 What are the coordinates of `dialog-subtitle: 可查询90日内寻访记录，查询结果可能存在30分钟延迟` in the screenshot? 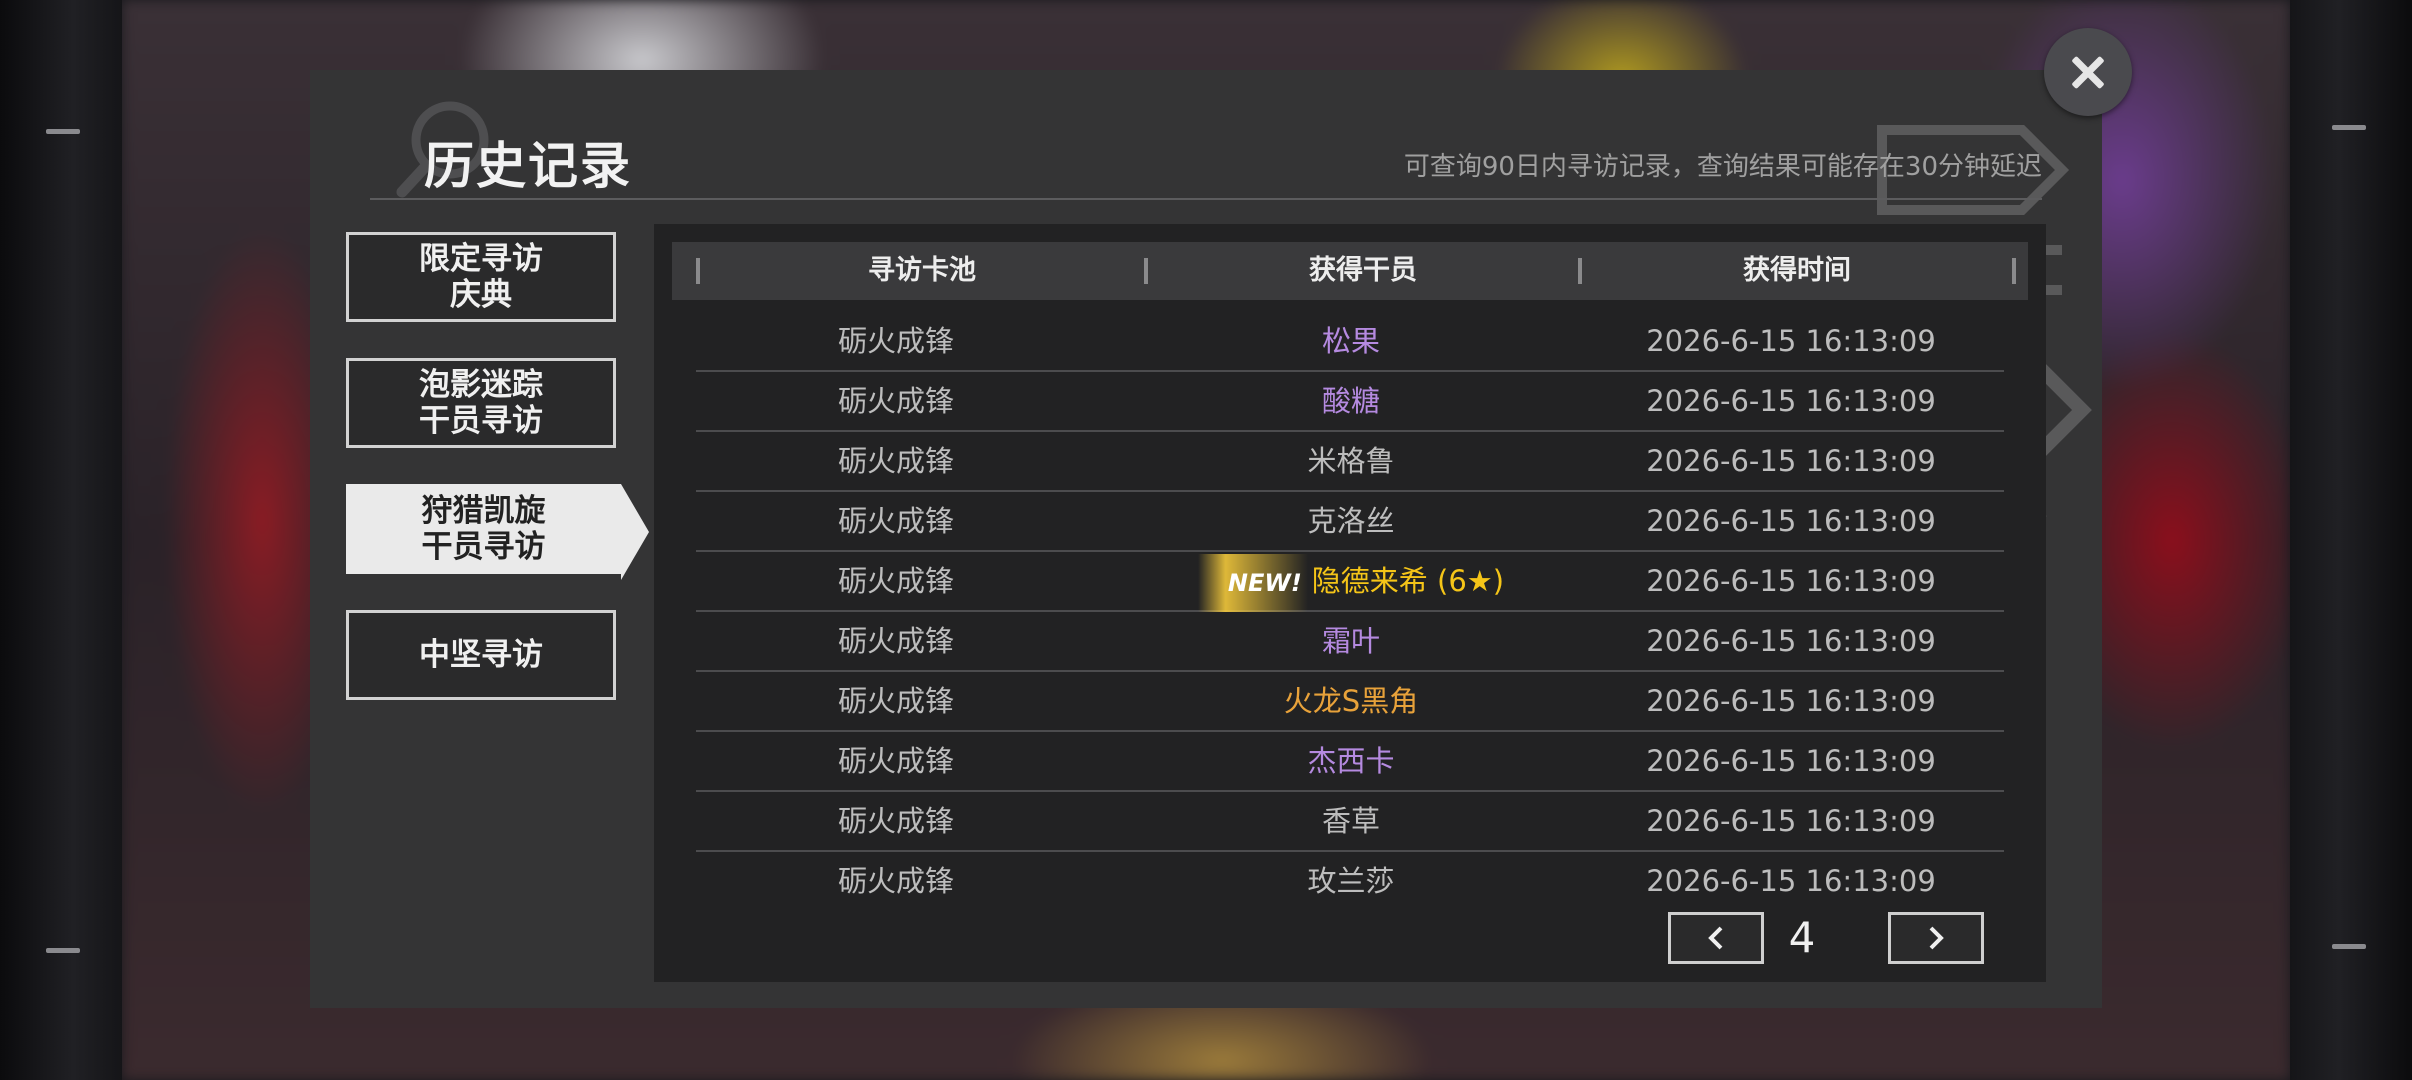 It's located at (1722, 167).